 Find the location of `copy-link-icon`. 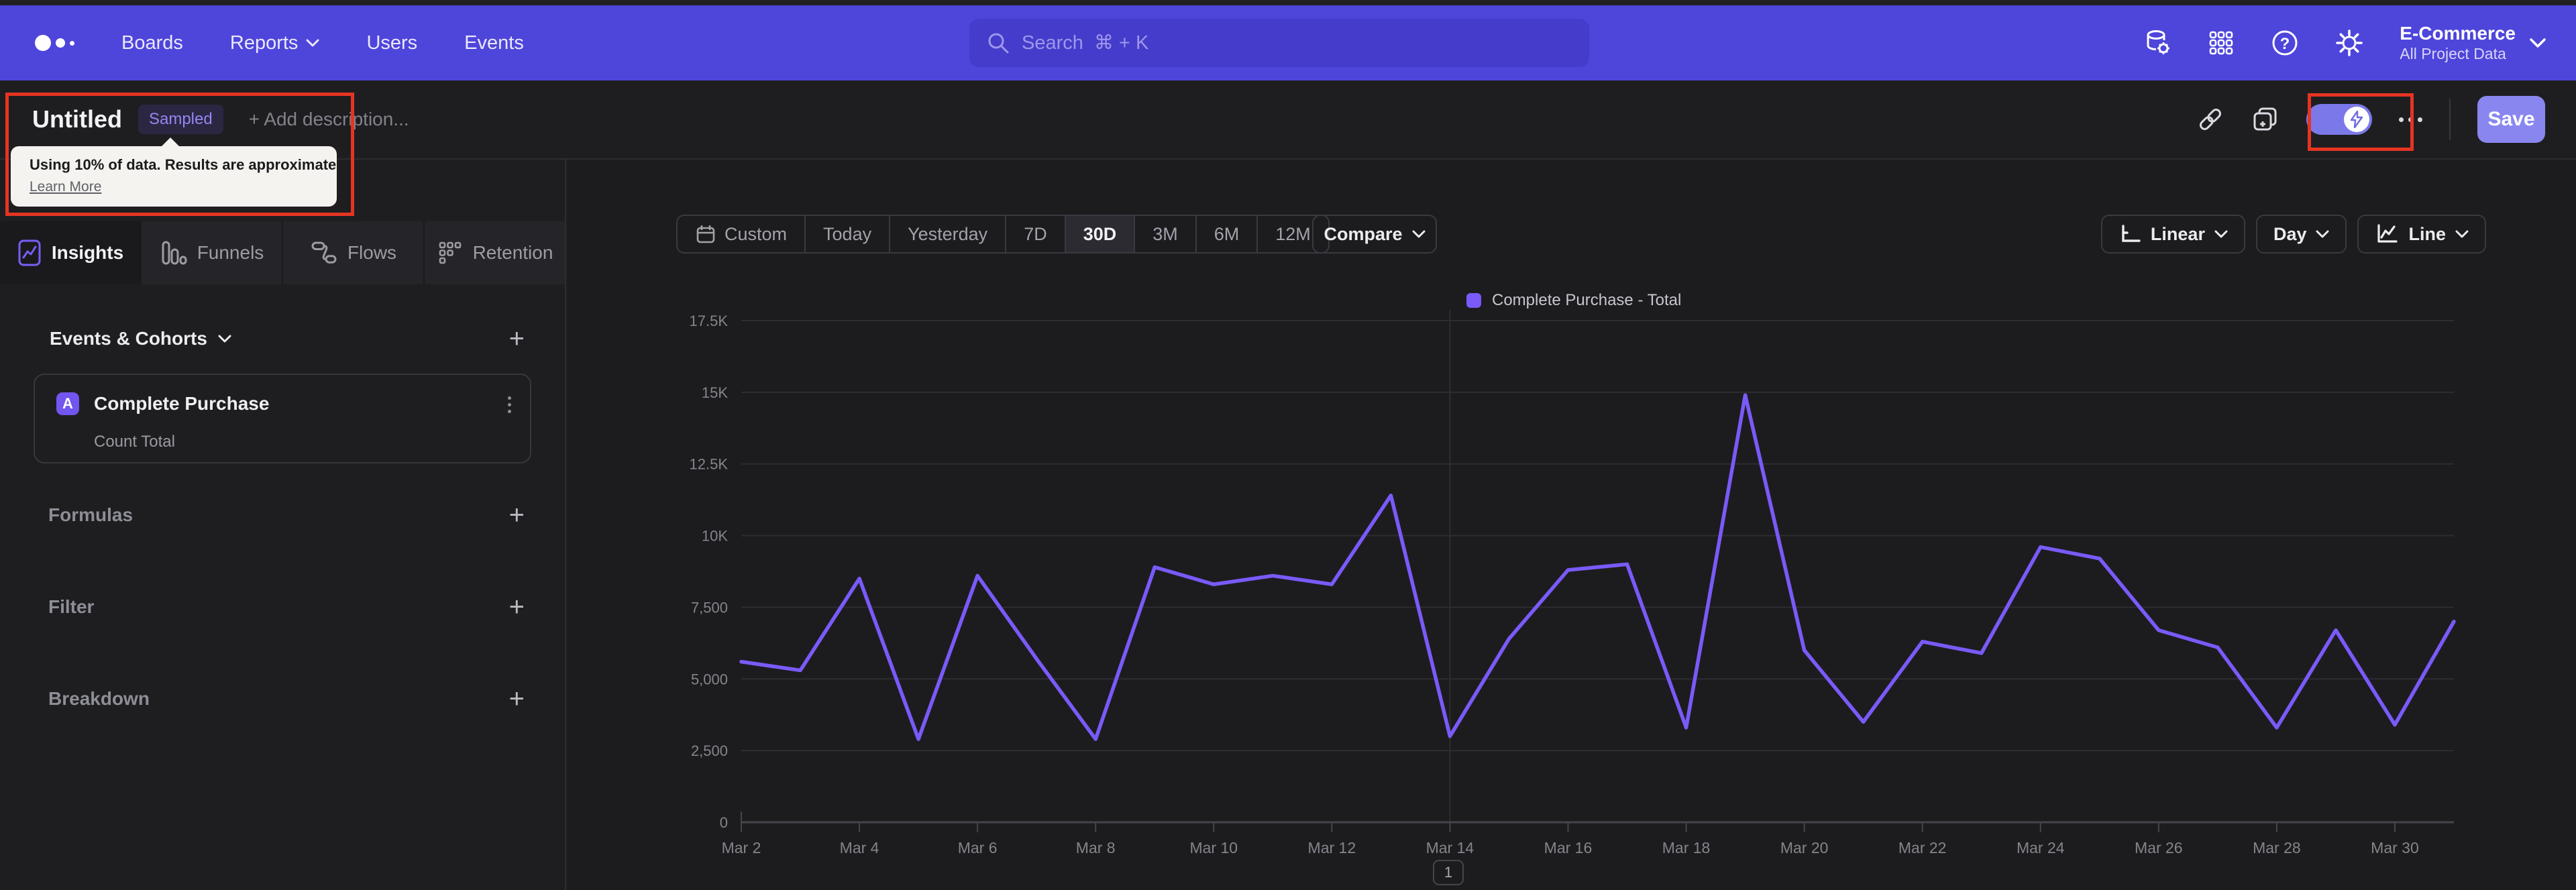

copy-link-icon is located at coordinates (2210, 119).